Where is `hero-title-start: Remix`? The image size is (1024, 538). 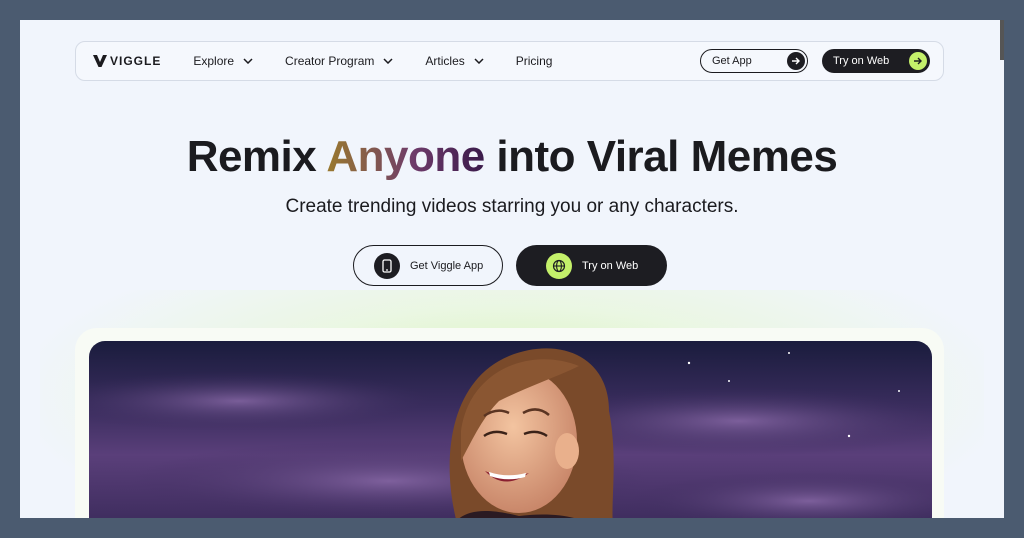 hero-title-start: Remix is located at coordinates (256, 156).